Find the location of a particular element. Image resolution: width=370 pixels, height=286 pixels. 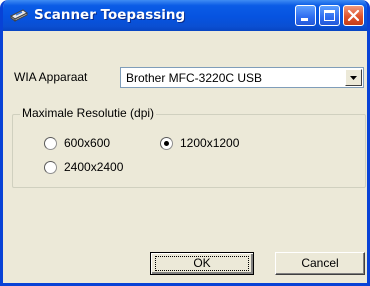

ok-button-label: OK is located at coordinates (202, 263).